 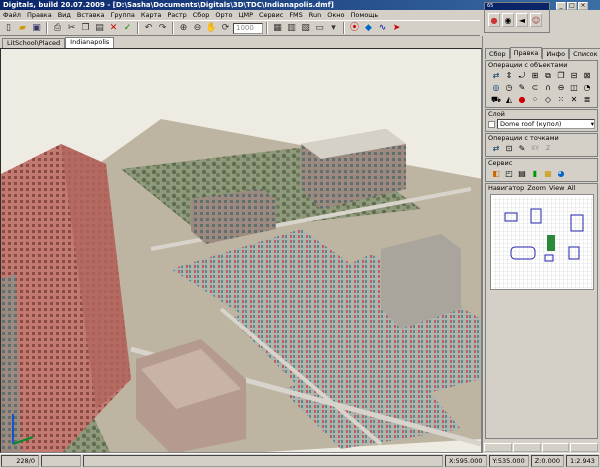 I want to click on menu-ortho: Орто, so click(x=223, y=15).